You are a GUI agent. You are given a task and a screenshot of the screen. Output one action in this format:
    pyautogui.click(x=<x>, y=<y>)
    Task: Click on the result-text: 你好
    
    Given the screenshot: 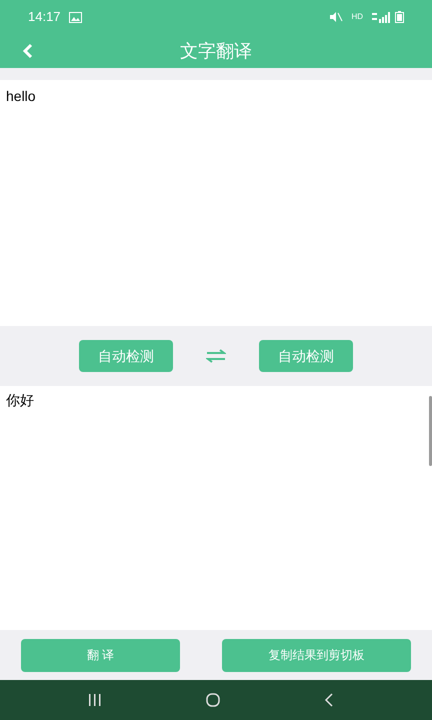 What is the action you would take?
    pyautogui.click(x=20, y=400)
    